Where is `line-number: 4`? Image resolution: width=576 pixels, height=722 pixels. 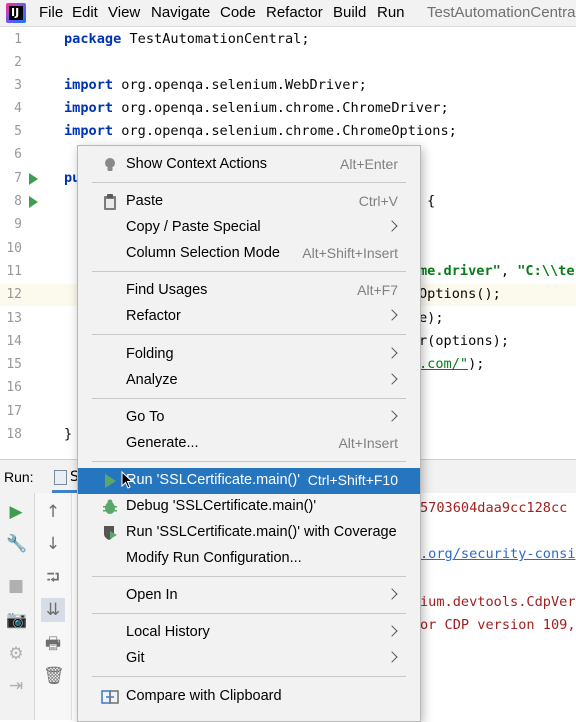
line-number: 4 is located at coordinates (18, 108).